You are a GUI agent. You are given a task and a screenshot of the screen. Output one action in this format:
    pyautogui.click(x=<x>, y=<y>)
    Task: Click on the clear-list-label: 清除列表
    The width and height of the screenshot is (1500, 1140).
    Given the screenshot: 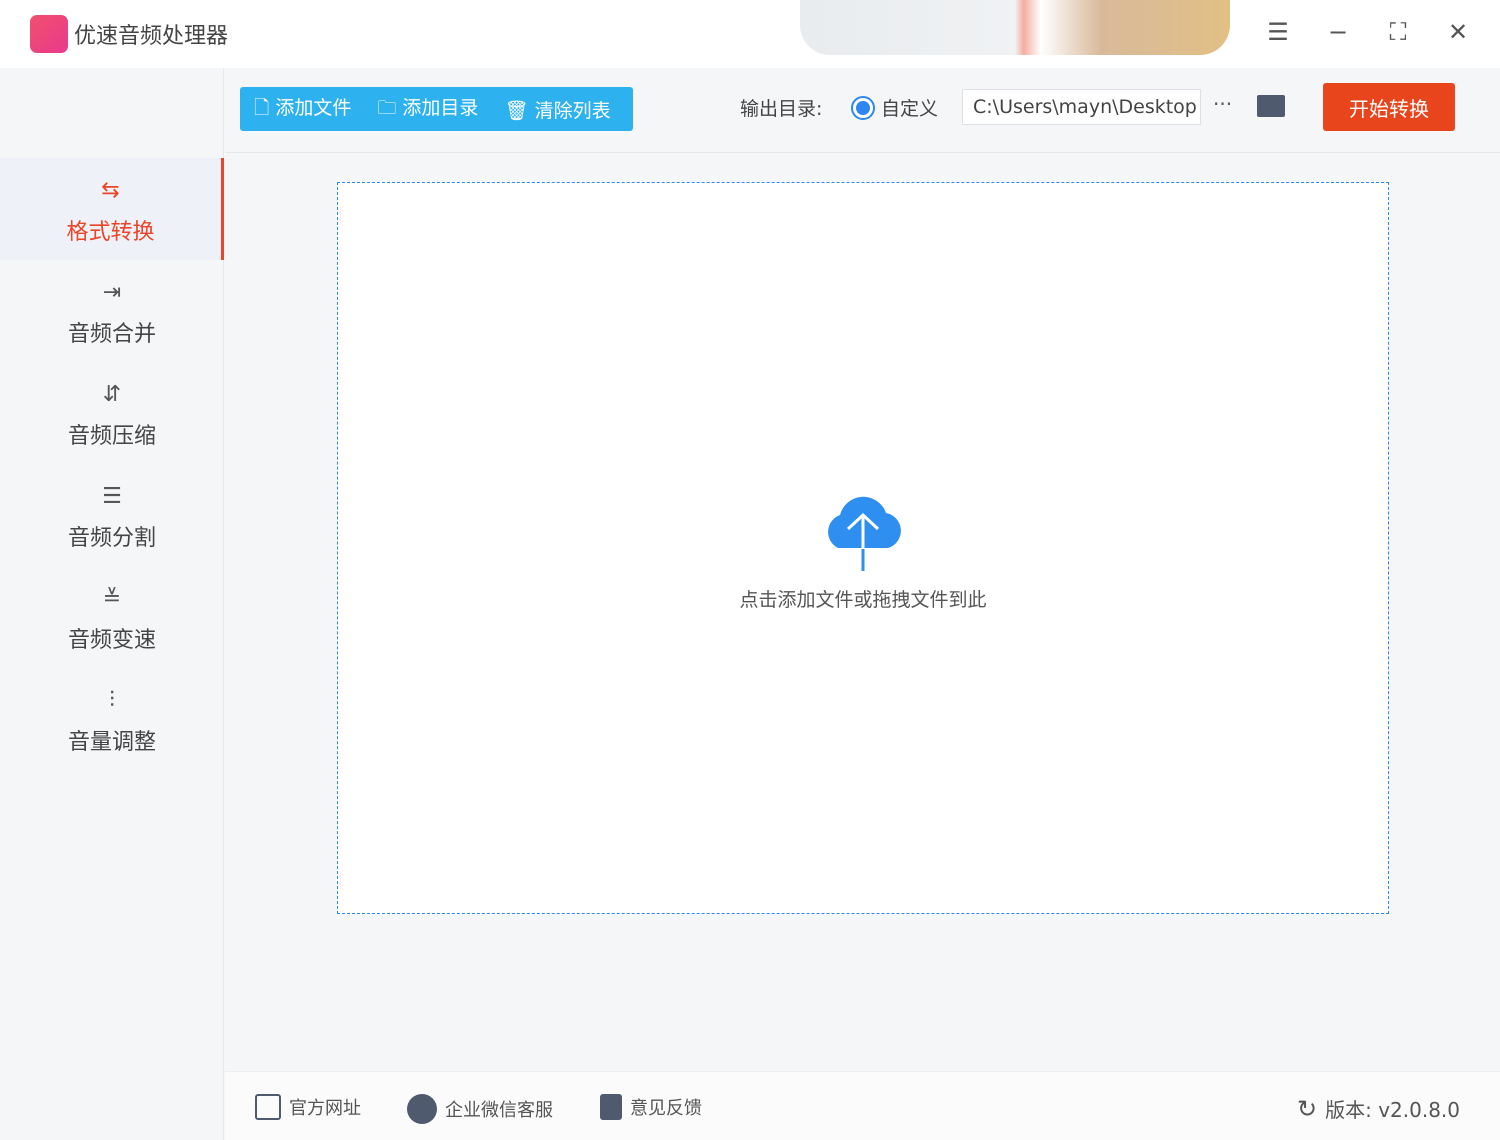 What is the action you would take?
    pyautogui.click(x=572, y=110)
    